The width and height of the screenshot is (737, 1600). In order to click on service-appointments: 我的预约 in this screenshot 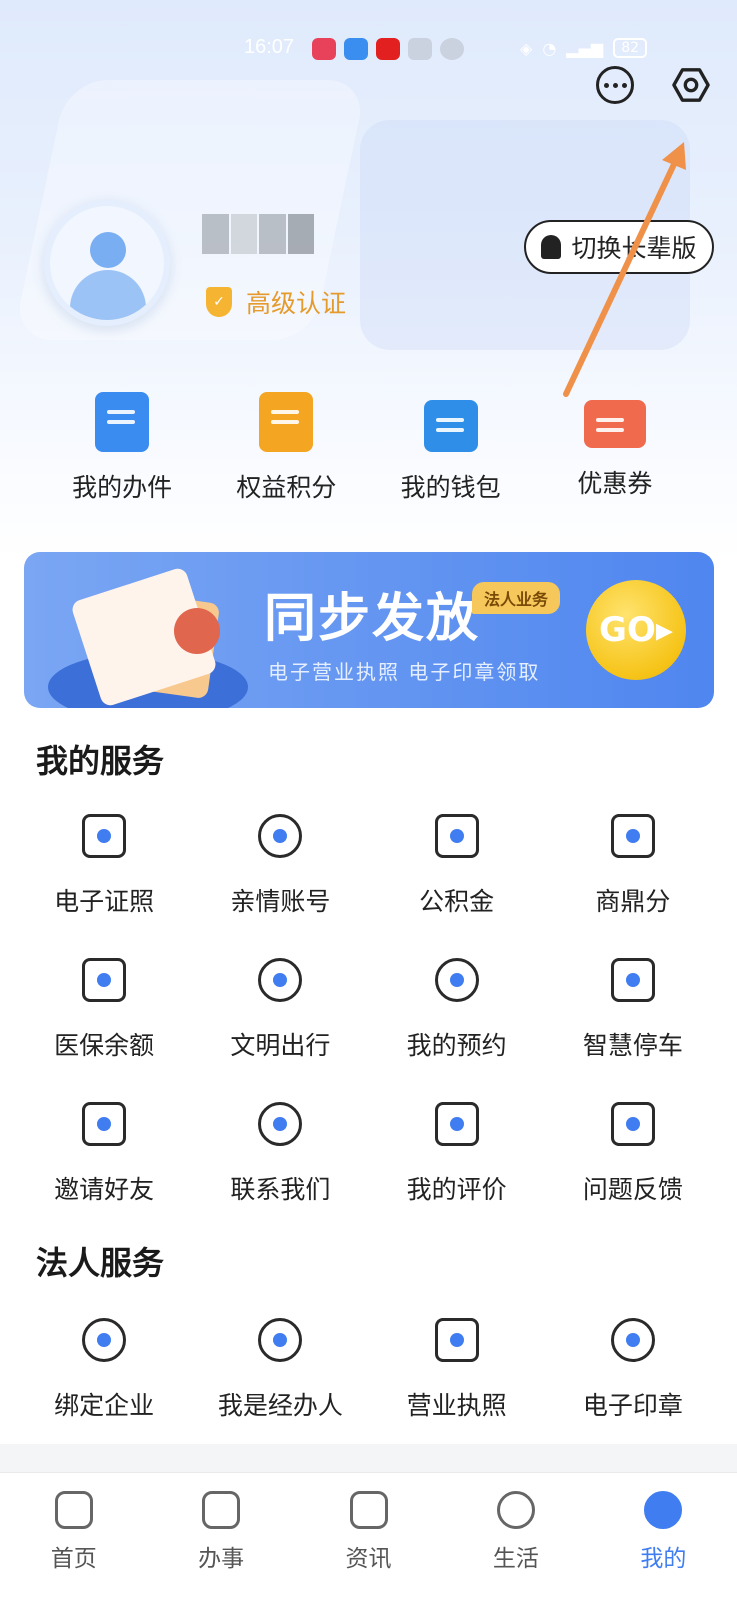, I will do `click(457, 1010)`.